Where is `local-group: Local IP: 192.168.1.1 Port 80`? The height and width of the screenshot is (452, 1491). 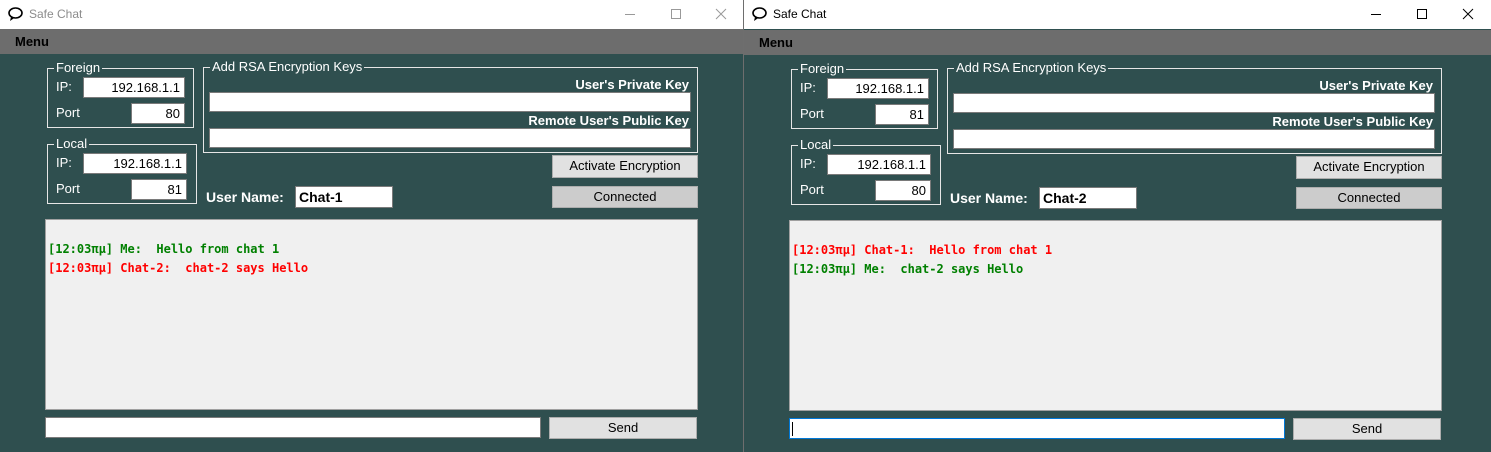 local-group: Local IP: 192.168.1.1 Port 80 is located at coordinates (866, 171).